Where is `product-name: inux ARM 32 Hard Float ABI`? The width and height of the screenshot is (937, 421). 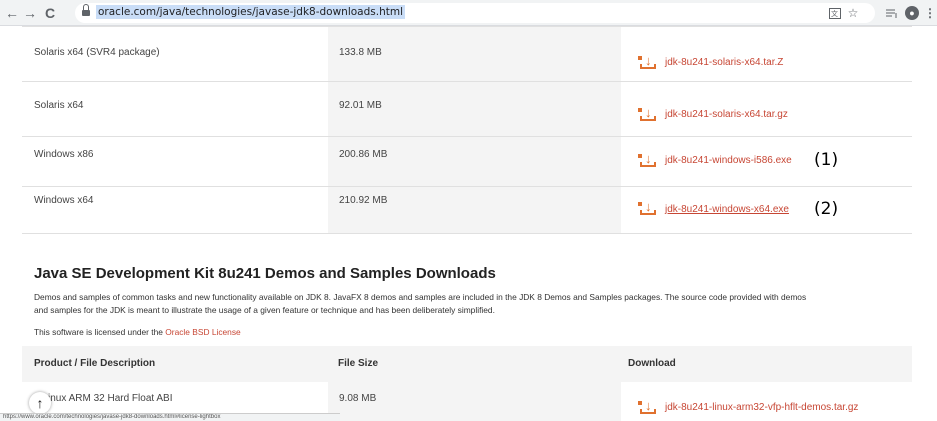
product-name: inux ARM 32 Hard Float ABI is located at coordinates (110, 398).